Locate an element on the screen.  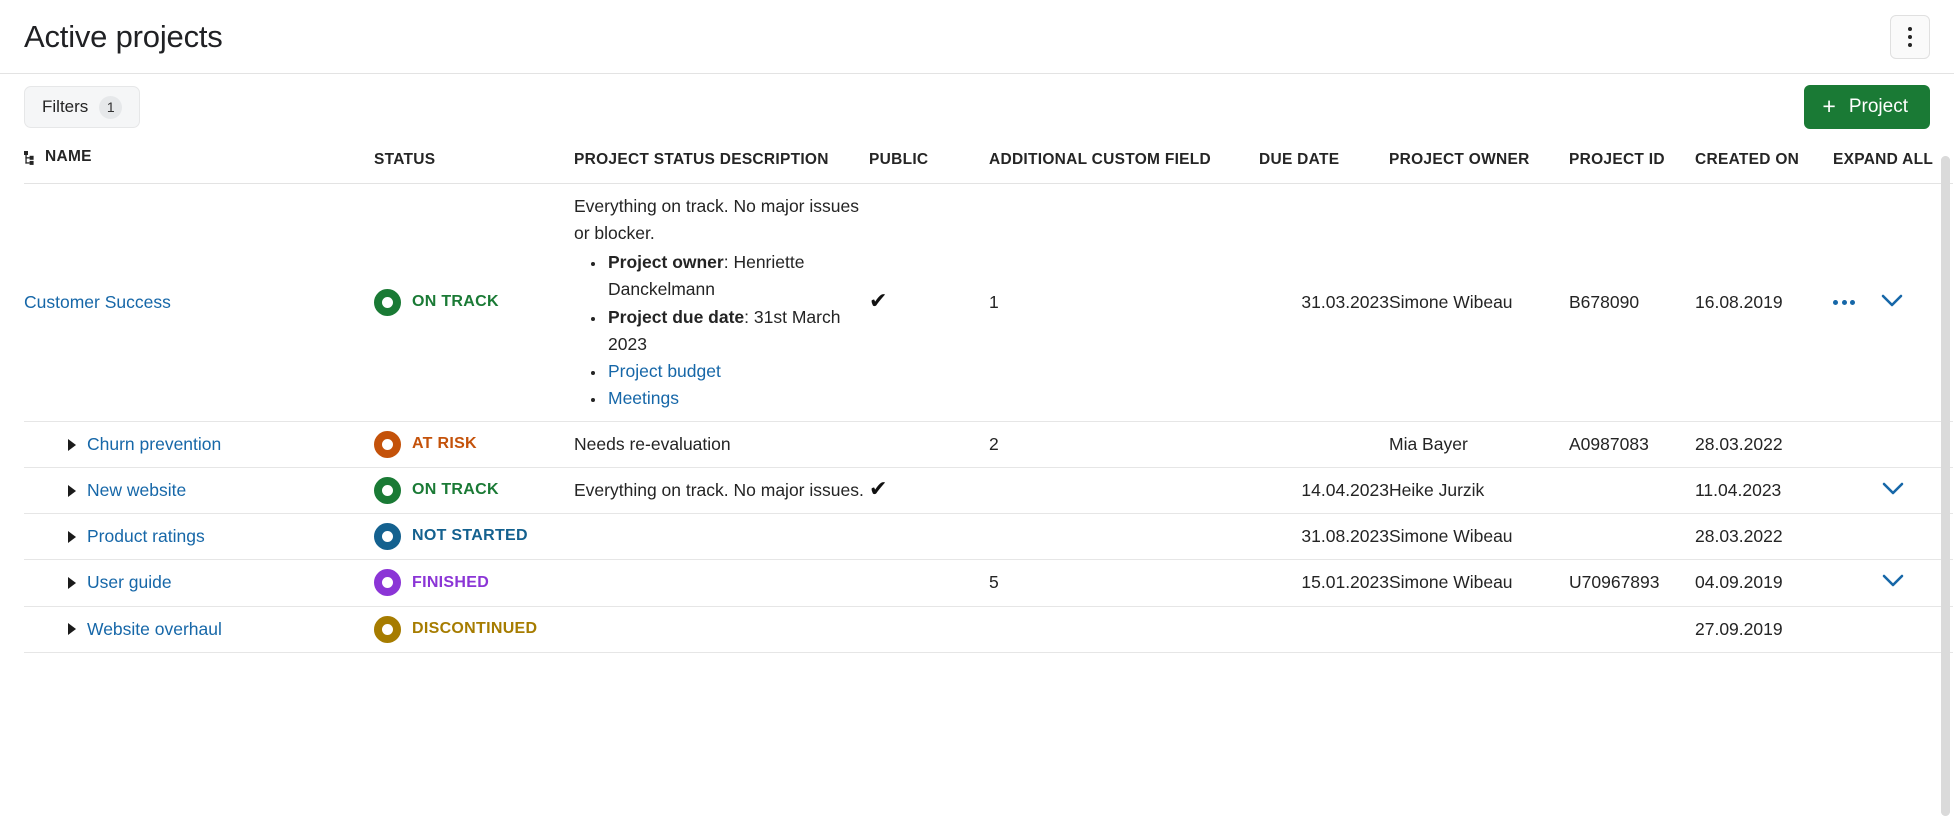
name-cell: Churn prevention is located at coordinates (199, 444).